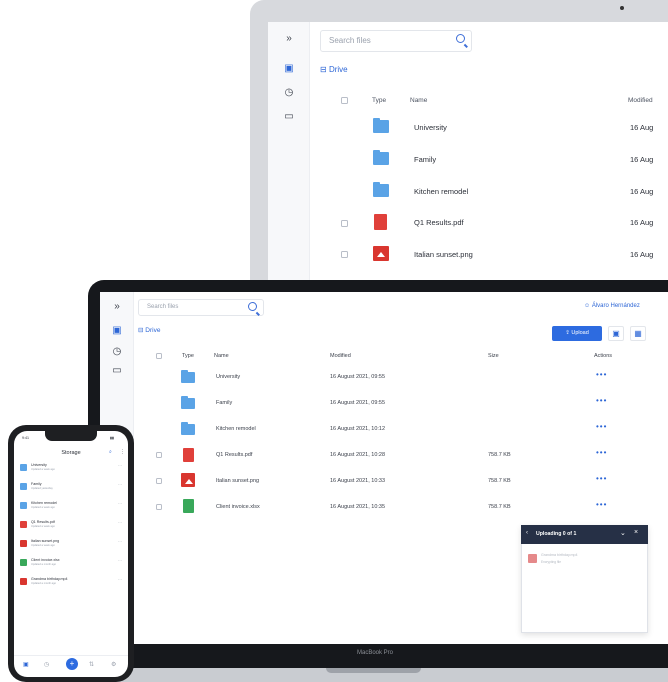 The width and height of the screenshot is (668, 682). What do you see at coordinates (113, 664) in the screenshot?
I see `tab-settings-icon: ⚙` at bounding box center [113, 664].